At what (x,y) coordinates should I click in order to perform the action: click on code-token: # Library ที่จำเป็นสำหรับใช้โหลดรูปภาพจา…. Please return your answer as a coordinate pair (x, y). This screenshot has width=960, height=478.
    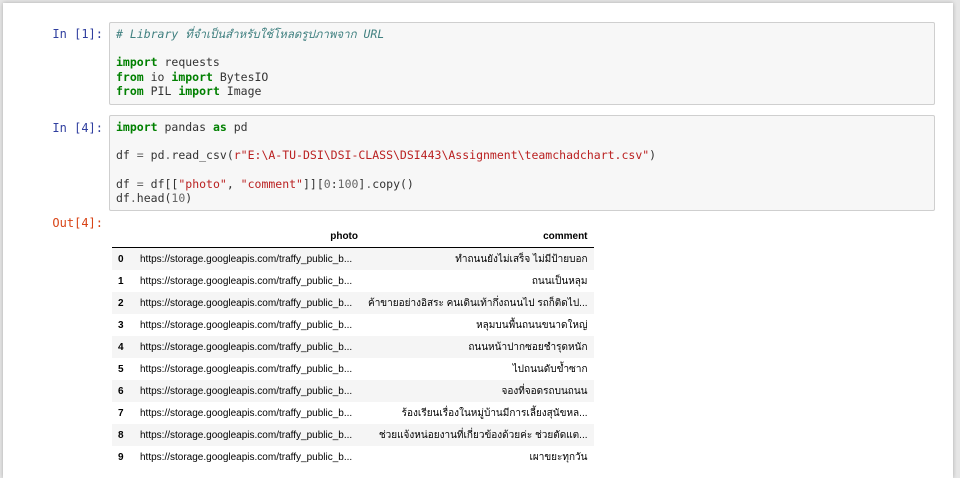
    Looking at the image, I should click on (250, 34).